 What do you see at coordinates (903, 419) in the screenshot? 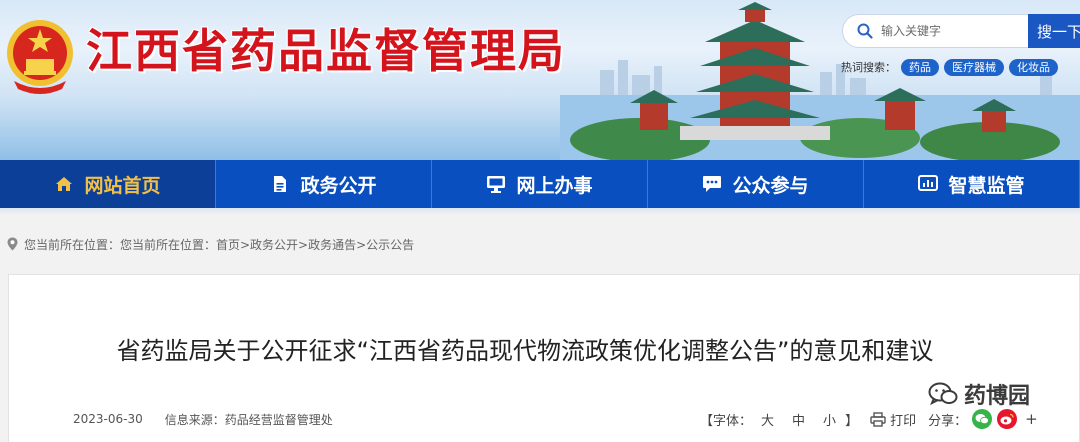
I see `print-button: 打印` at bounding box center [903, 419].